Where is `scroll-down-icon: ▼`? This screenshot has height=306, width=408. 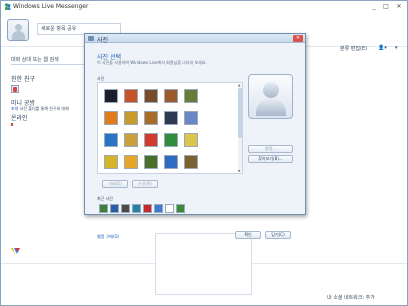
scroll-down-icon: ▼ is located at coordinates (239, 171).